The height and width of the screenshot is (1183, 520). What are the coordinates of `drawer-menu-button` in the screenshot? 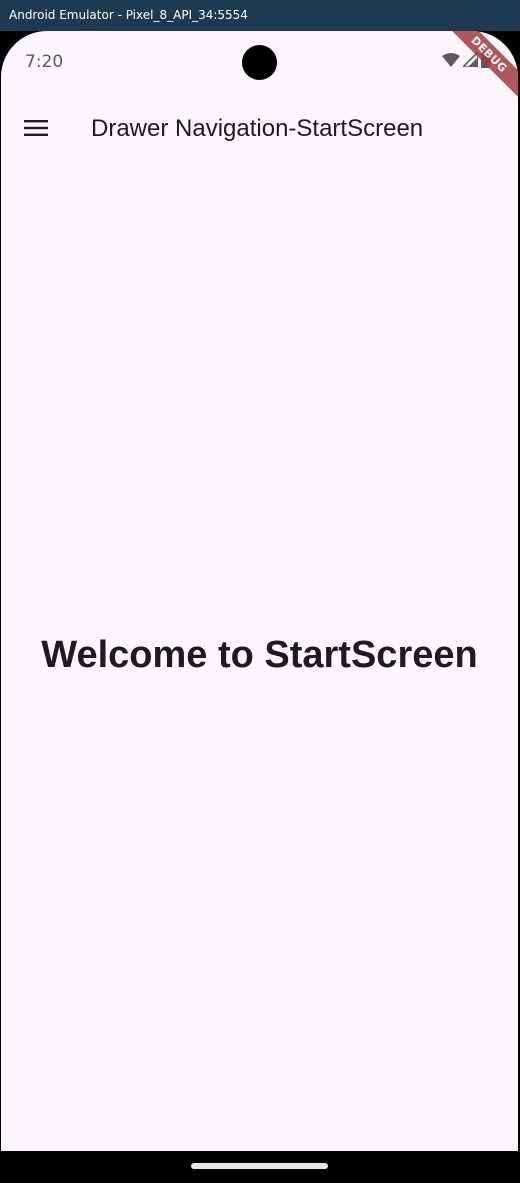 It's located at (36, 130).